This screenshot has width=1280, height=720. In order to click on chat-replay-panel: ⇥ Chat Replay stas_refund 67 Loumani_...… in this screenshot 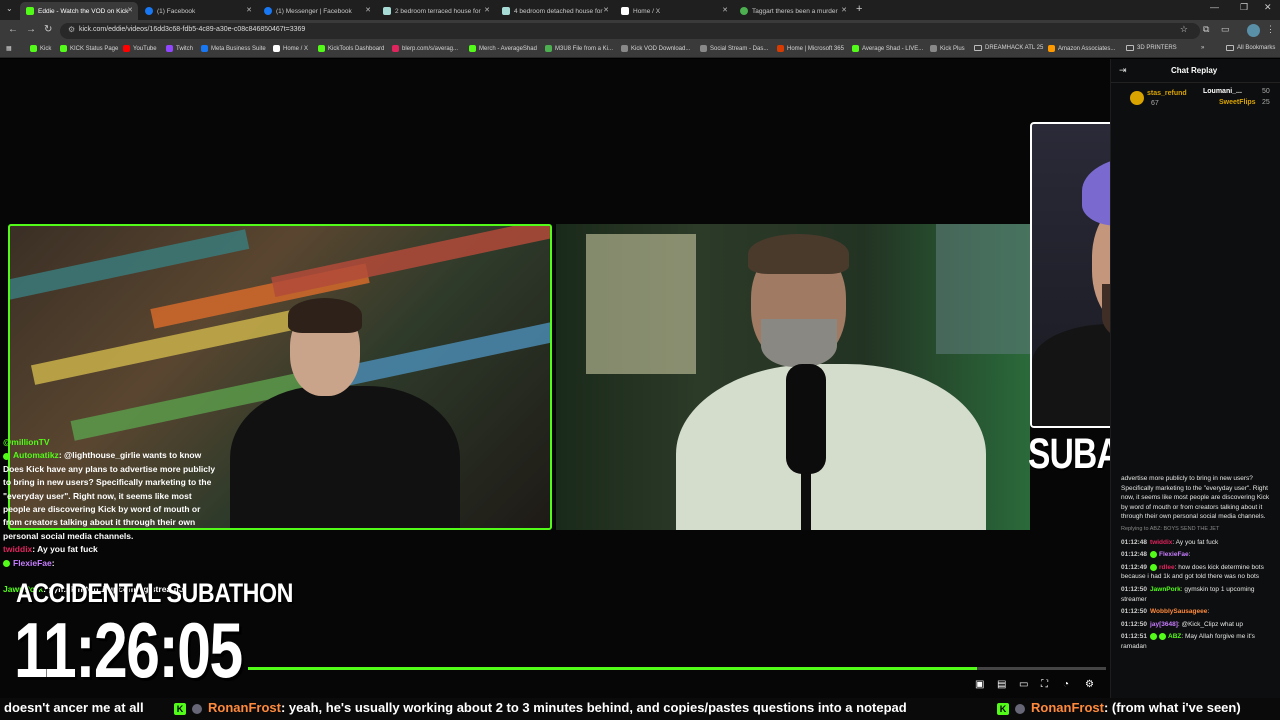, I will do `click(1195, 379)`.